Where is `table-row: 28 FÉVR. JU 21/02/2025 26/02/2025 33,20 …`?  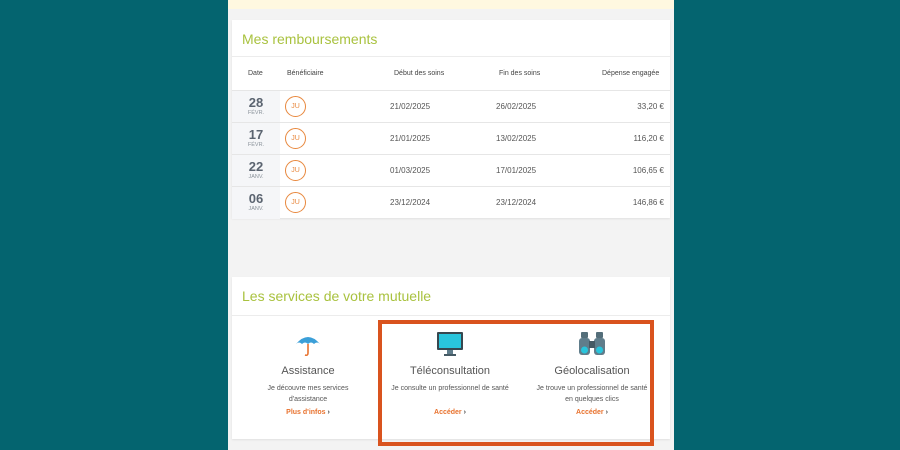
table-row: 28 FÉVR. JU 21/02/2025 26/02/2025 33,20 … is located at coordinates (451, 106).